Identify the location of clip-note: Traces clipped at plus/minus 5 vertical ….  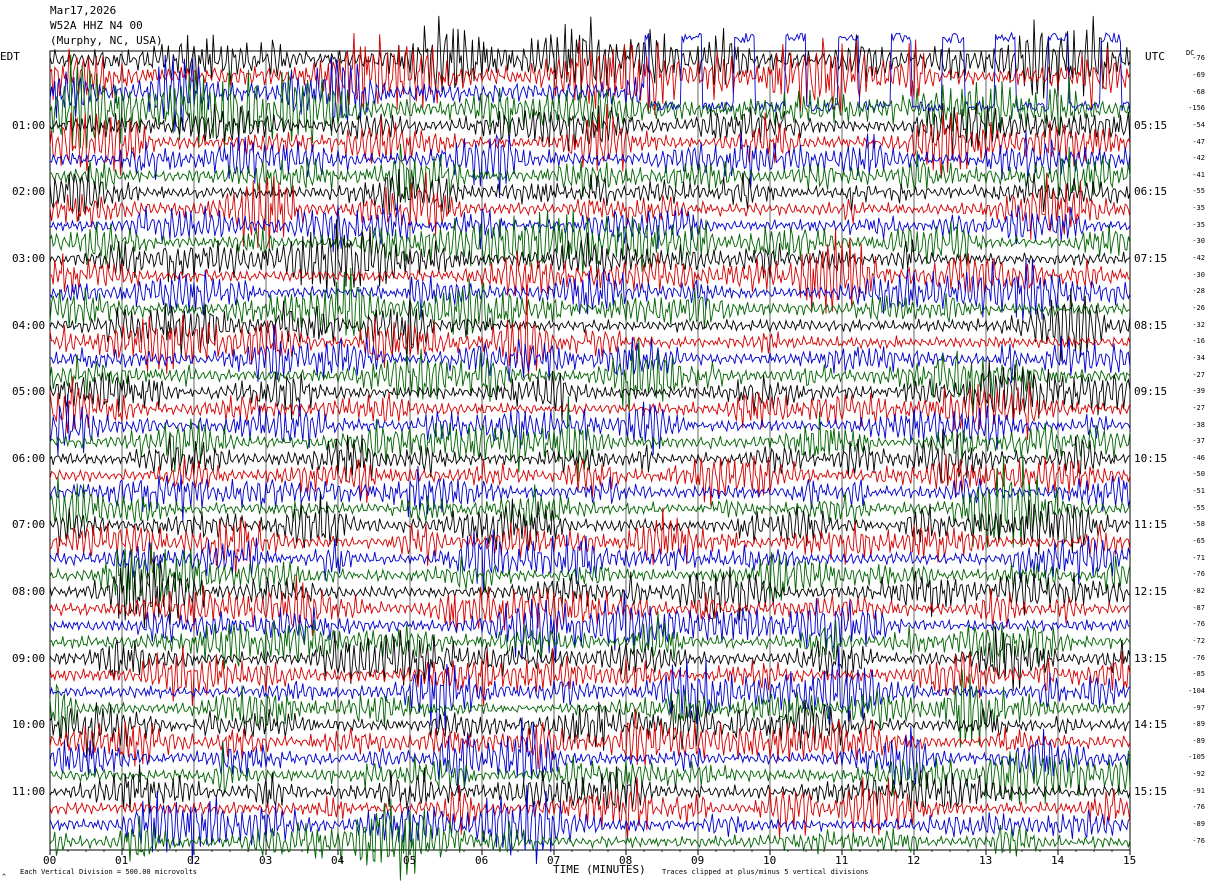
(765, 872).